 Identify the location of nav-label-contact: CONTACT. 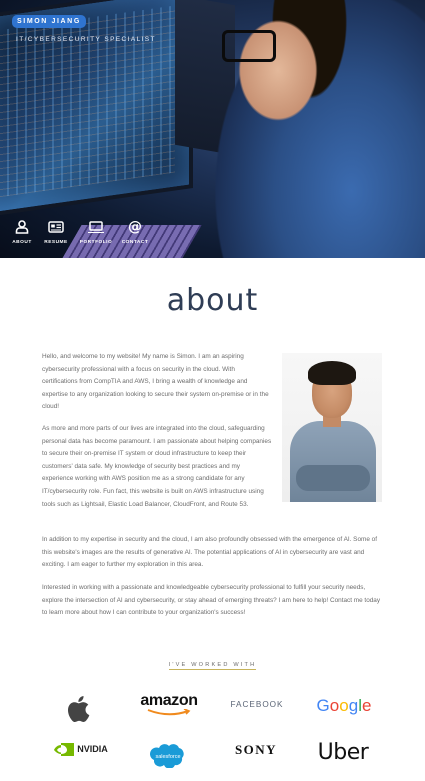
(135, 242).